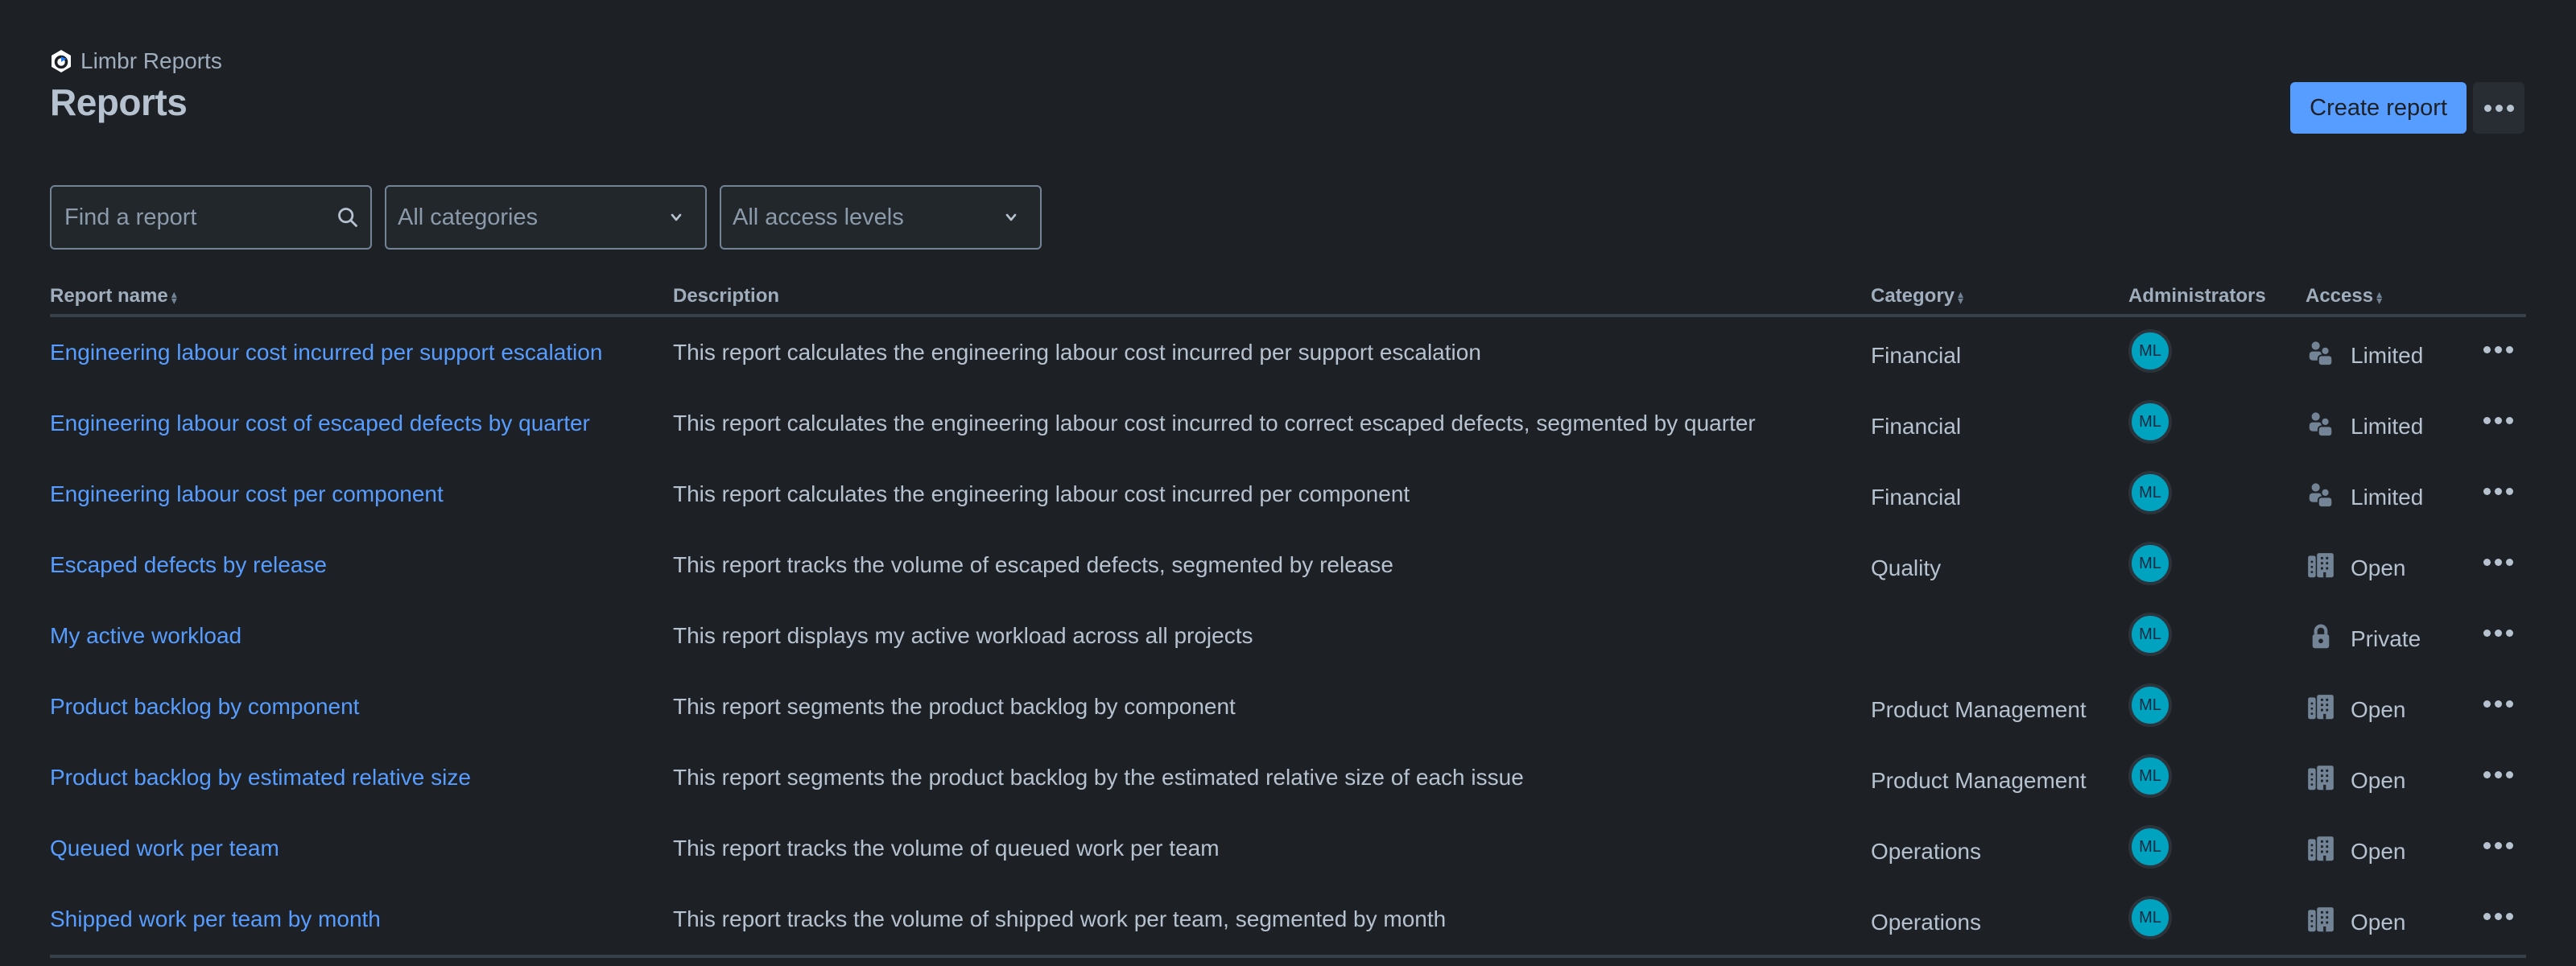  I want to click on column-header-name: Report name ▴ ▾, so click(361, 298).